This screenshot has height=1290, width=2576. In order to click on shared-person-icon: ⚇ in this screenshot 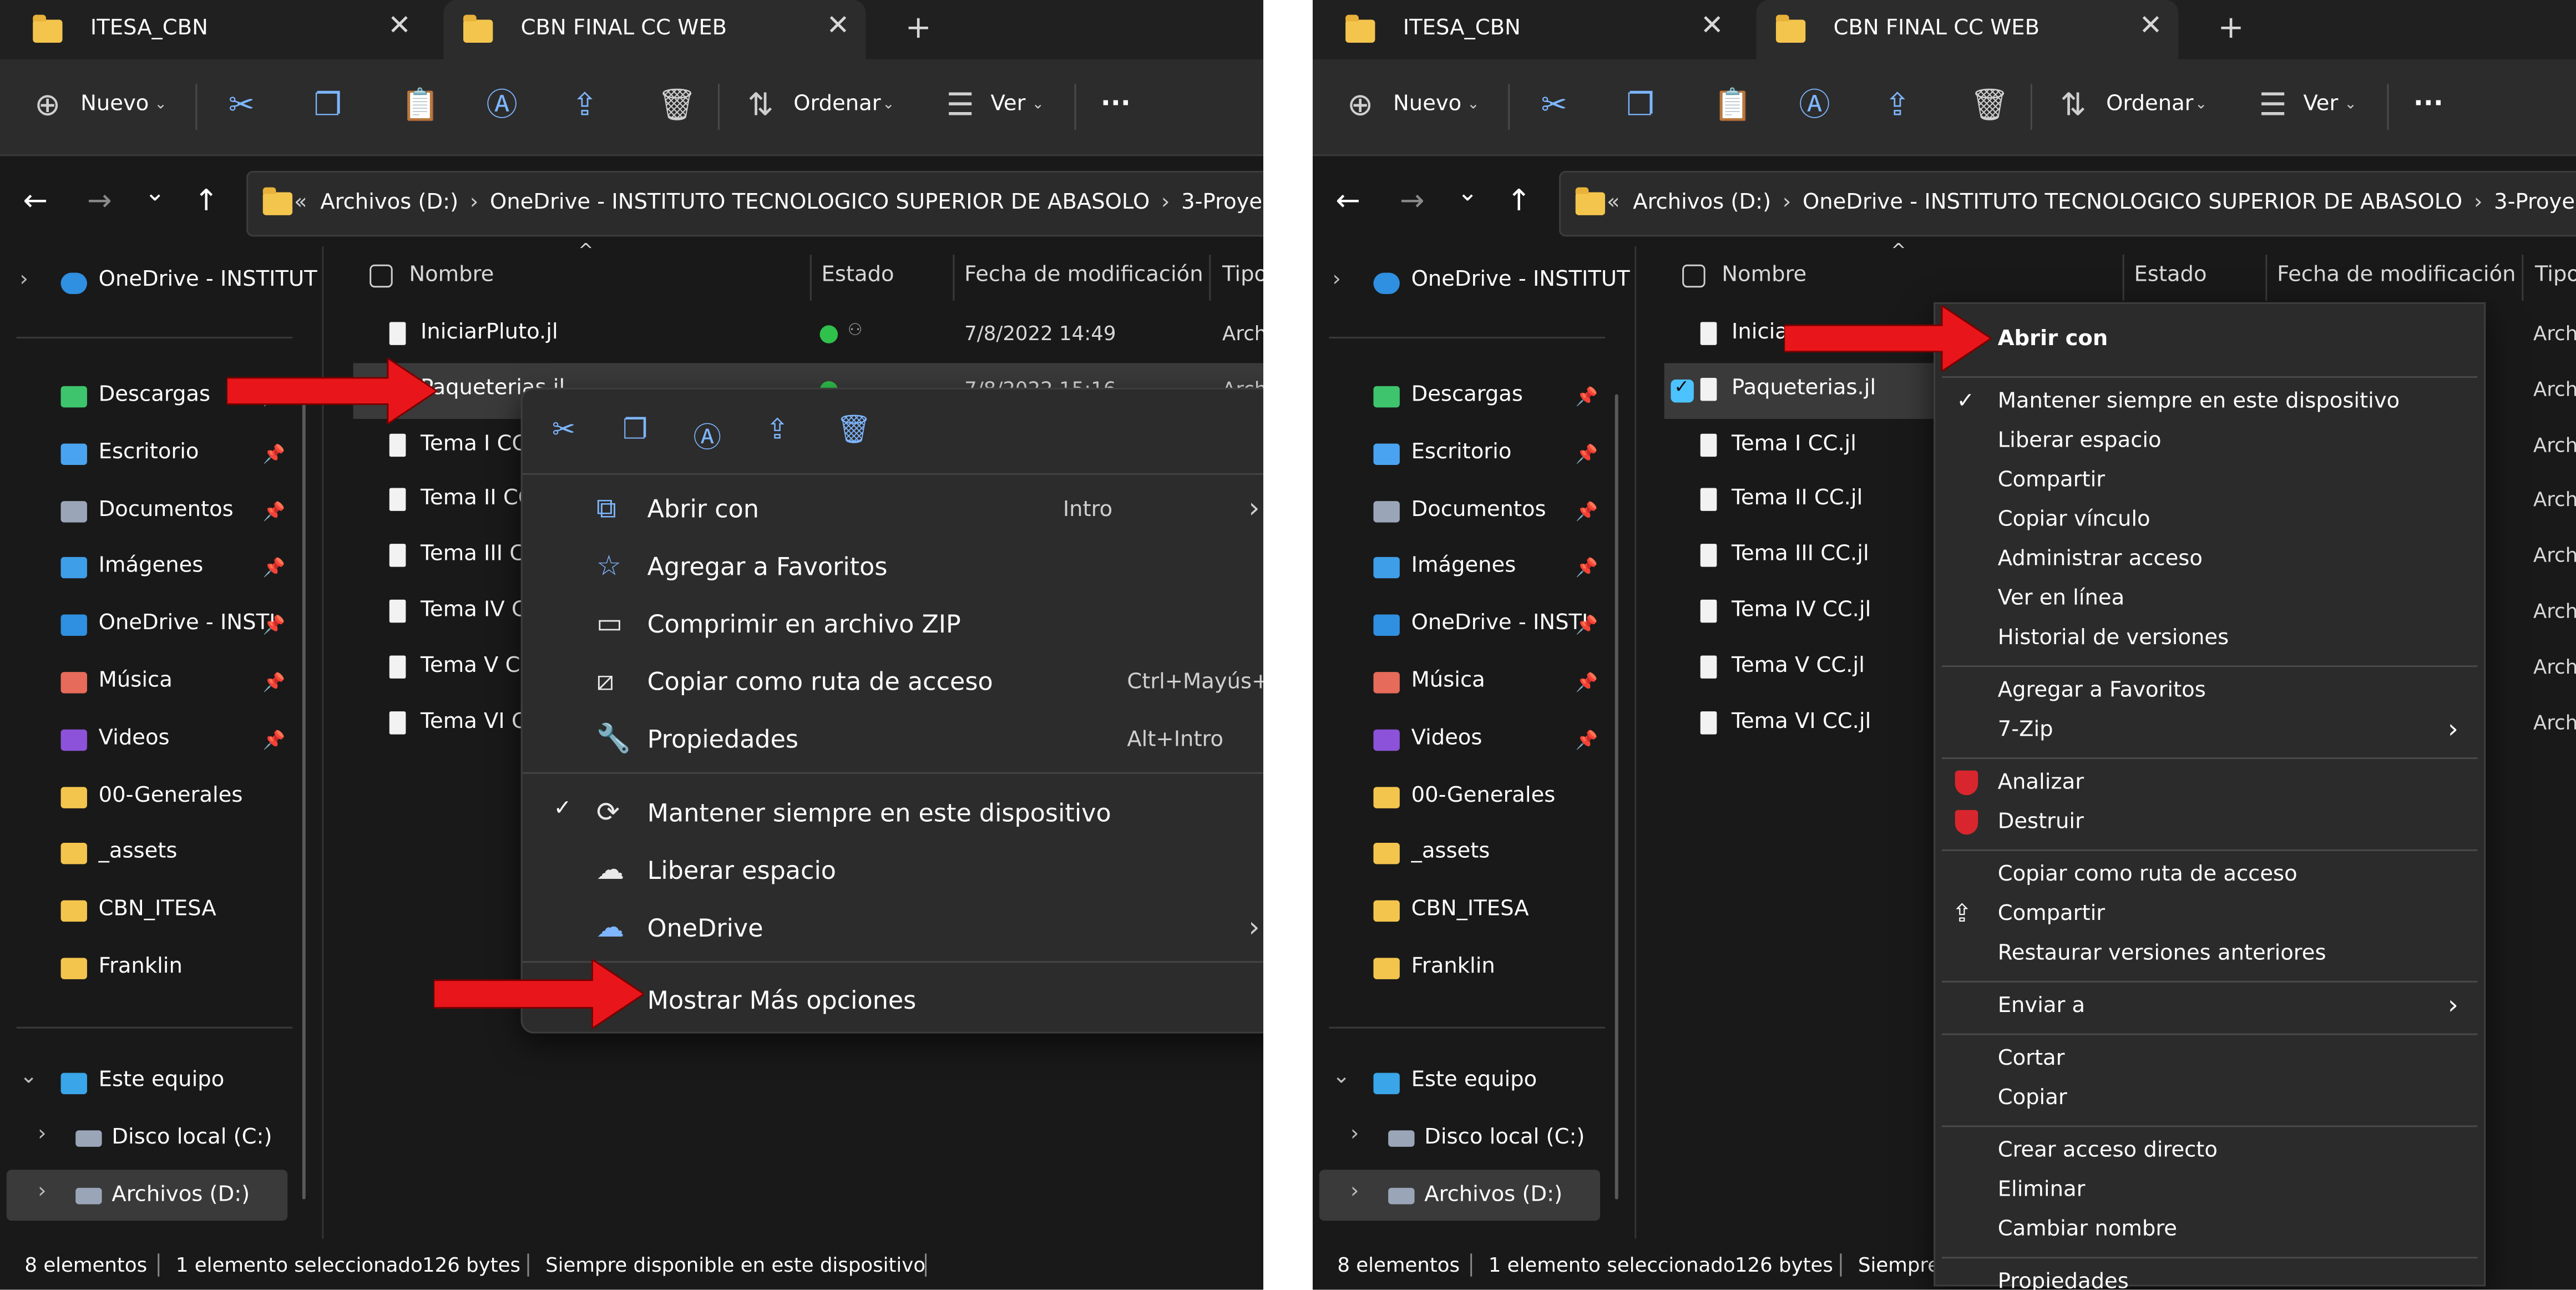, I will do `click(855, 331)`.